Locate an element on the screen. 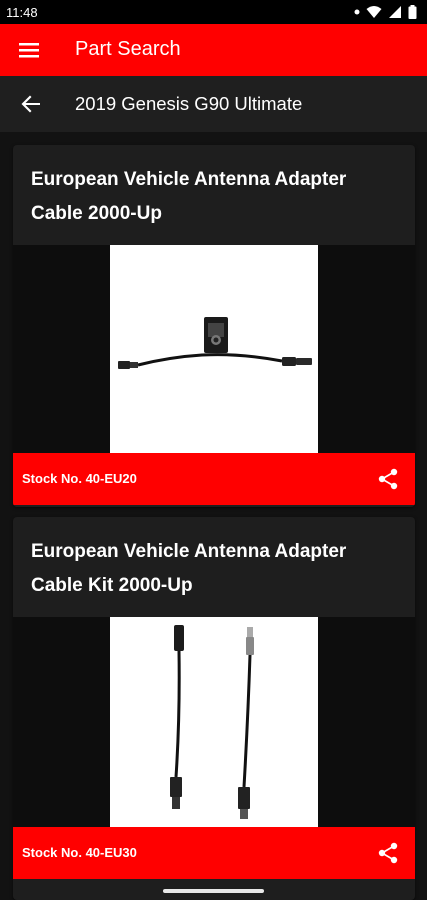  hamburger-menu-icon is located at coordinates (29, 50).